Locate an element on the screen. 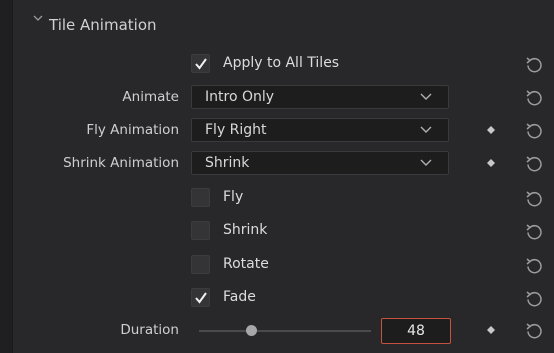 The width and height of the screenshot is (554, 353). fade-row: Fade is located at coordinates (283, 299).